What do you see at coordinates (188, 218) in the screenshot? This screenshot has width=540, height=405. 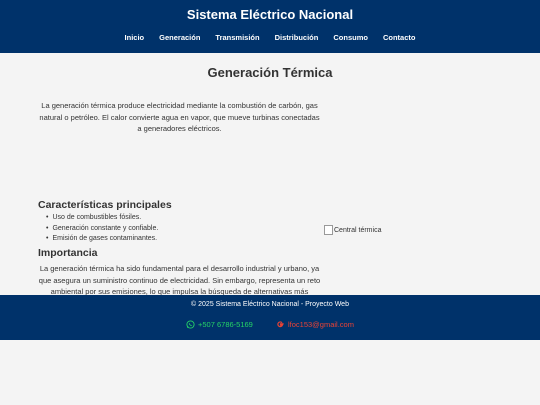 I see `list-item: Uso de combustibles fósiles.` at bounding box center [188, 218].